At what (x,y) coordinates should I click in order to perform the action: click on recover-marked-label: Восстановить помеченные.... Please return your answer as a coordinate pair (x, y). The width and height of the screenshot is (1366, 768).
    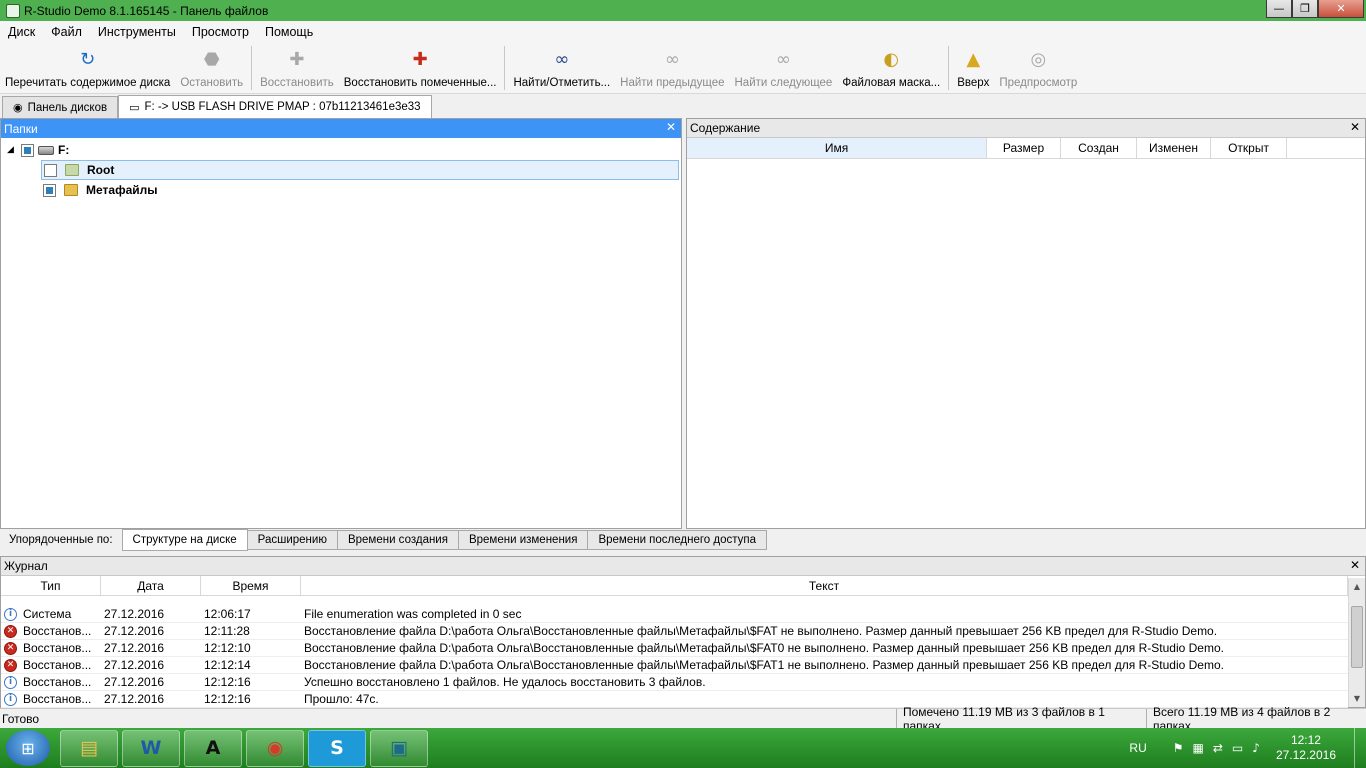
    Looking at the image, I should click on (420, 83).